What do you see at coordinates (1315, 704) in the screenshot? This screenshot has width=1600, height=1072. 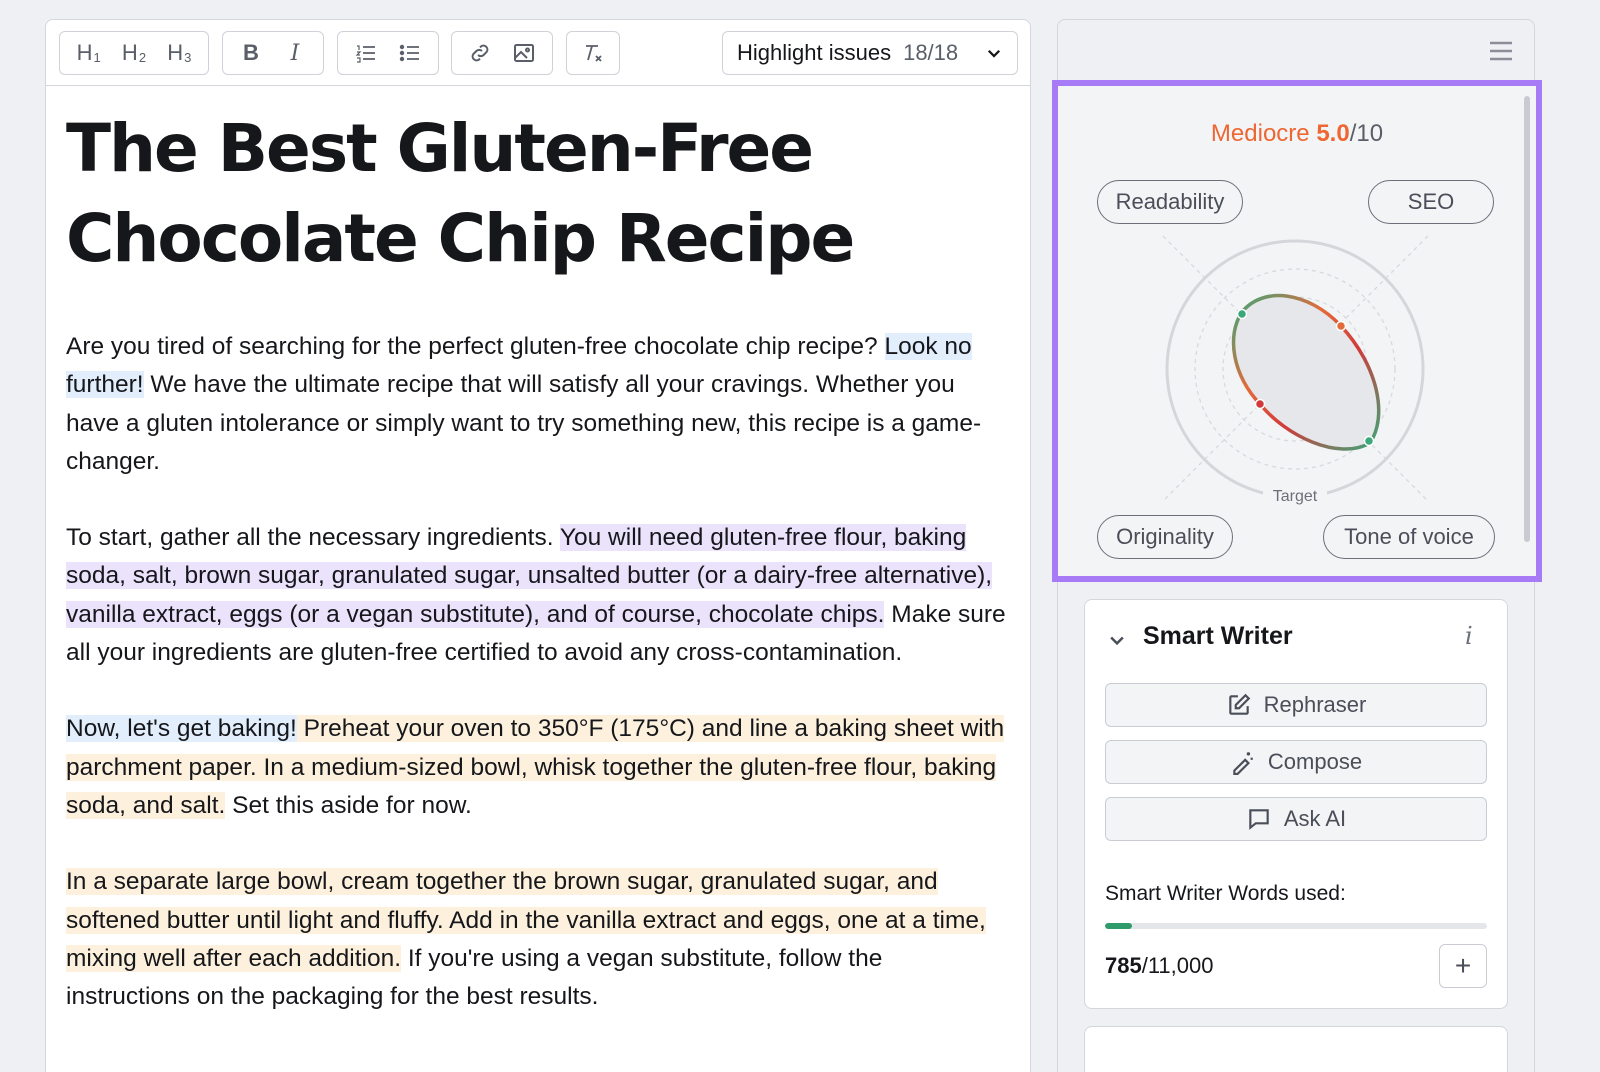 I see `rephraser-label: Rephraser` at bounding box center [1315, 704].